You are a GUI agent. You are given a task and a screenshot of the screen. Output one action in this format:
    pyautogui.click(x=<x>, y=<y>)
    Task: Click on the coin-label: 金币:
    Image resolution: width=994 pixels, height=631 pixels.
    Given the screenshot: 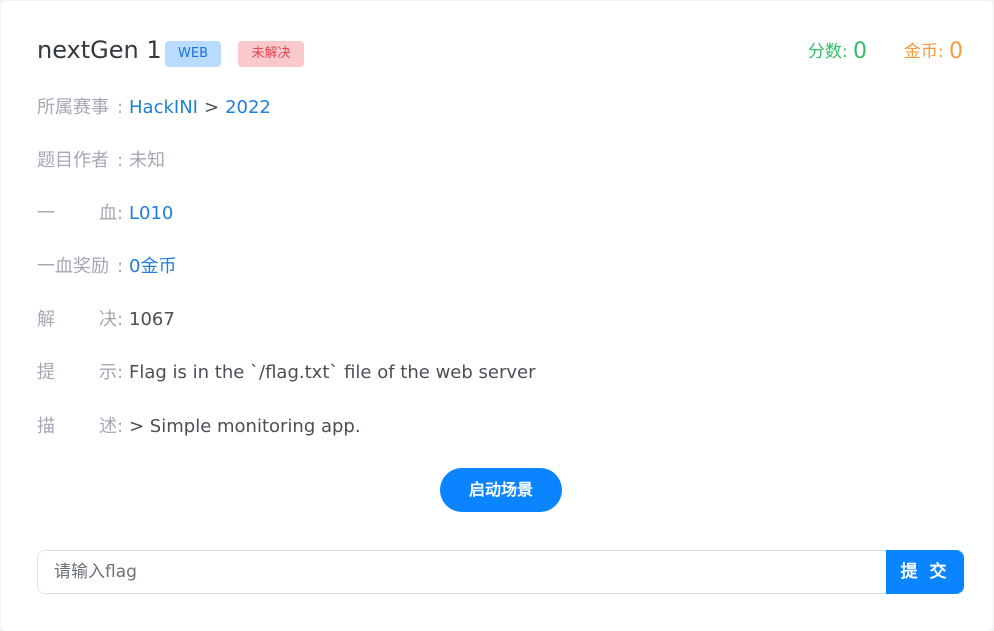 What is the action you would take?
    pyautogui.click(x=923, y=52)
    